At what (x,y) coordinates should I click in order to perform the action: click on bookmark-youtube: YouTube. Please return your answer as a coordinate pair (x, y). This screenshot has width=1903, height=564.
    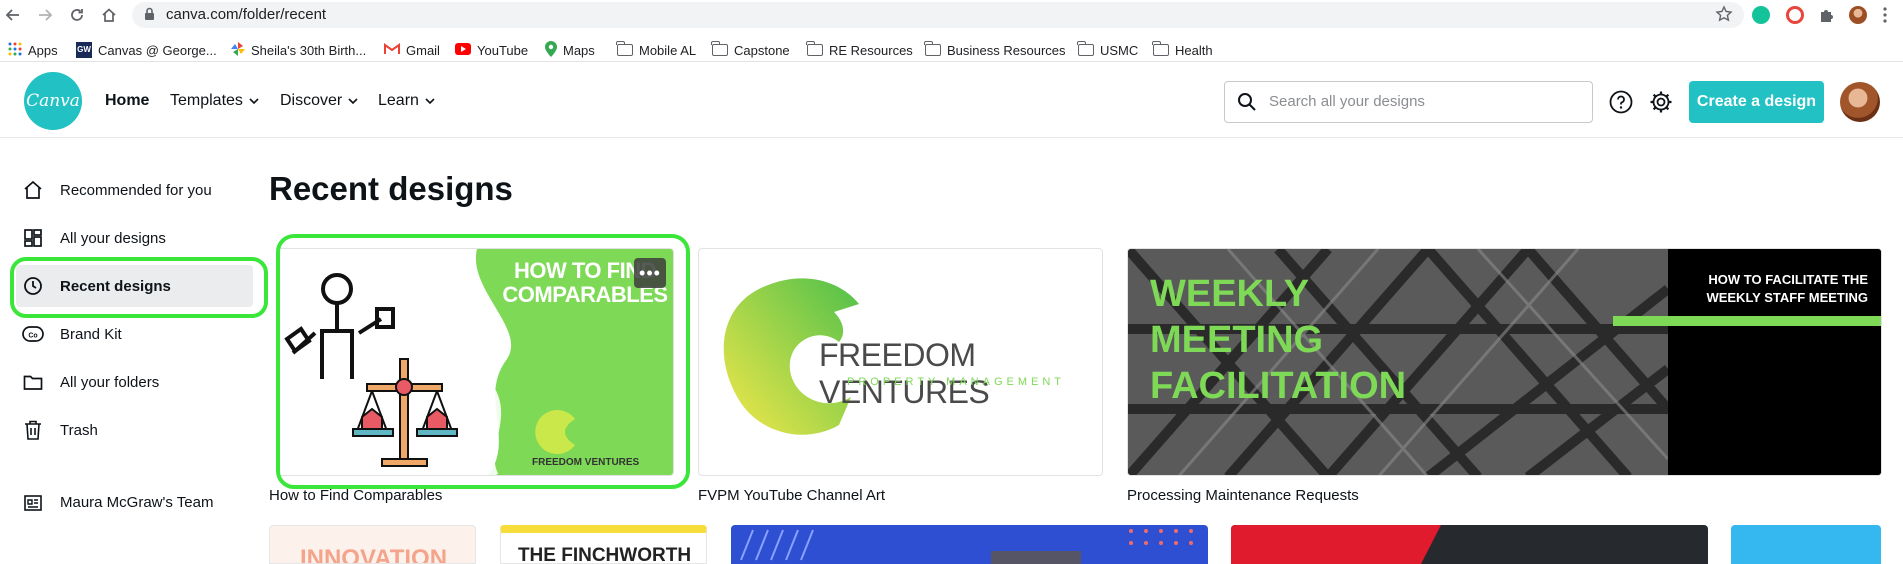
    Looking at the image, I should click on (491, 50).